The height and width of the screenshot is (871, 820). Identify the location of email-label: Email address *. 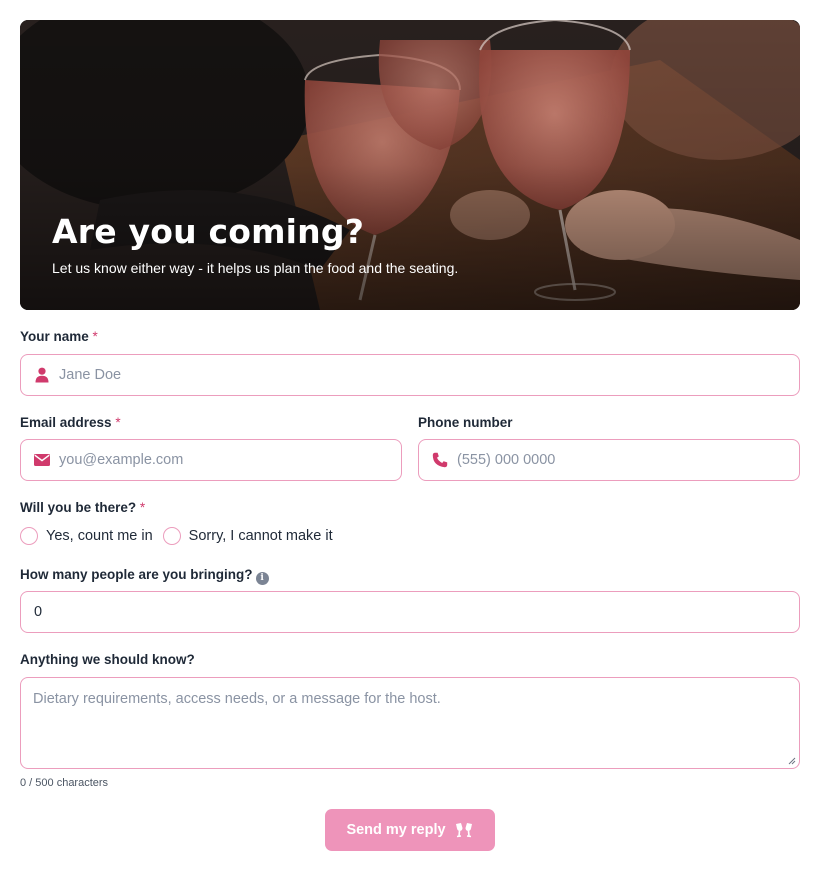
(70, 422).